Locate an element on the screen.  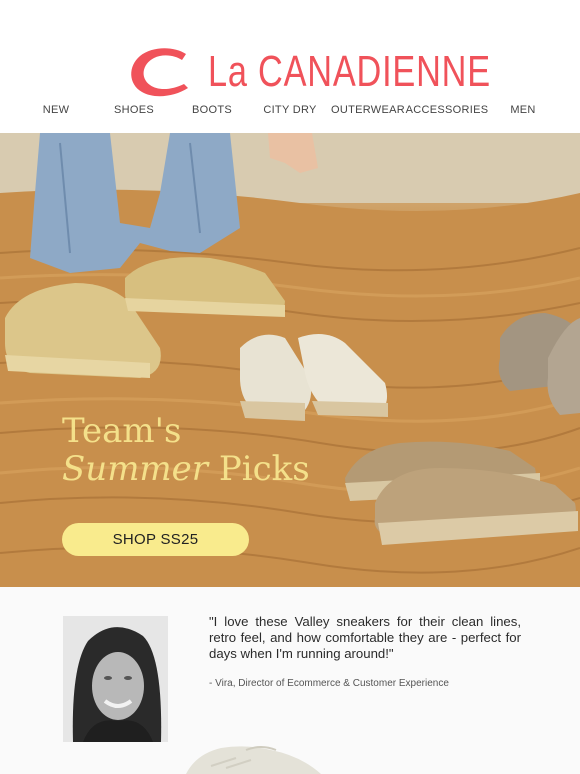
hero-title-italic: Summer is located at coordinates (135, 469).